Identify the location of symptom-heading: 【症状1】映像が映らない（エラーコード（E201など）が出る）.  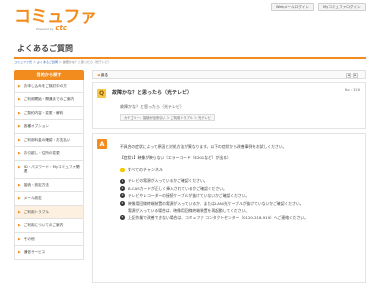
(175, 157).